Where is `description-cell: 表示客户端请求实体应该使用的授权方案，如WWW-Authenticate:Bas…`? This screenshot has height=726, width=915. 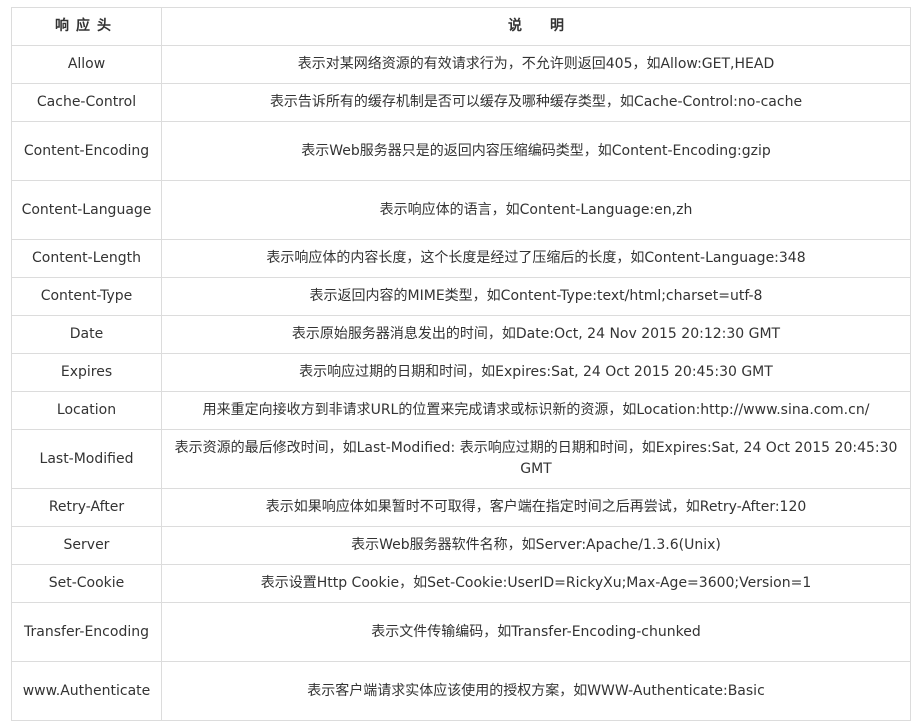
description-cell: 表示客户端请求实体应该使用的授权方案，如WWW-Authenticate:Bas… is located at coordinates (536, 691).